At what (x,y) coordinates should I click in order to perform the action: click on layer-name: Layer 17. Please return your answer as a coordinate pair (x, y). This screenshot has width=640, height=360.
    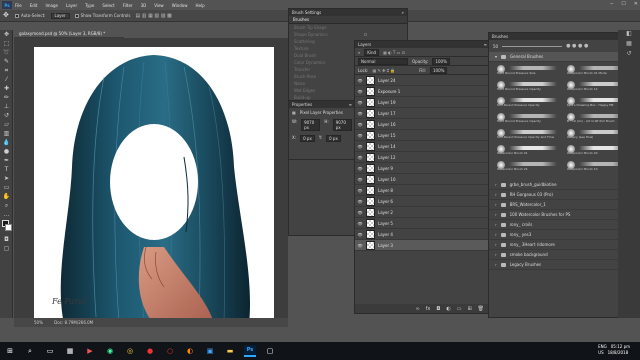
    Looking at the image, I should click on (387, 113).